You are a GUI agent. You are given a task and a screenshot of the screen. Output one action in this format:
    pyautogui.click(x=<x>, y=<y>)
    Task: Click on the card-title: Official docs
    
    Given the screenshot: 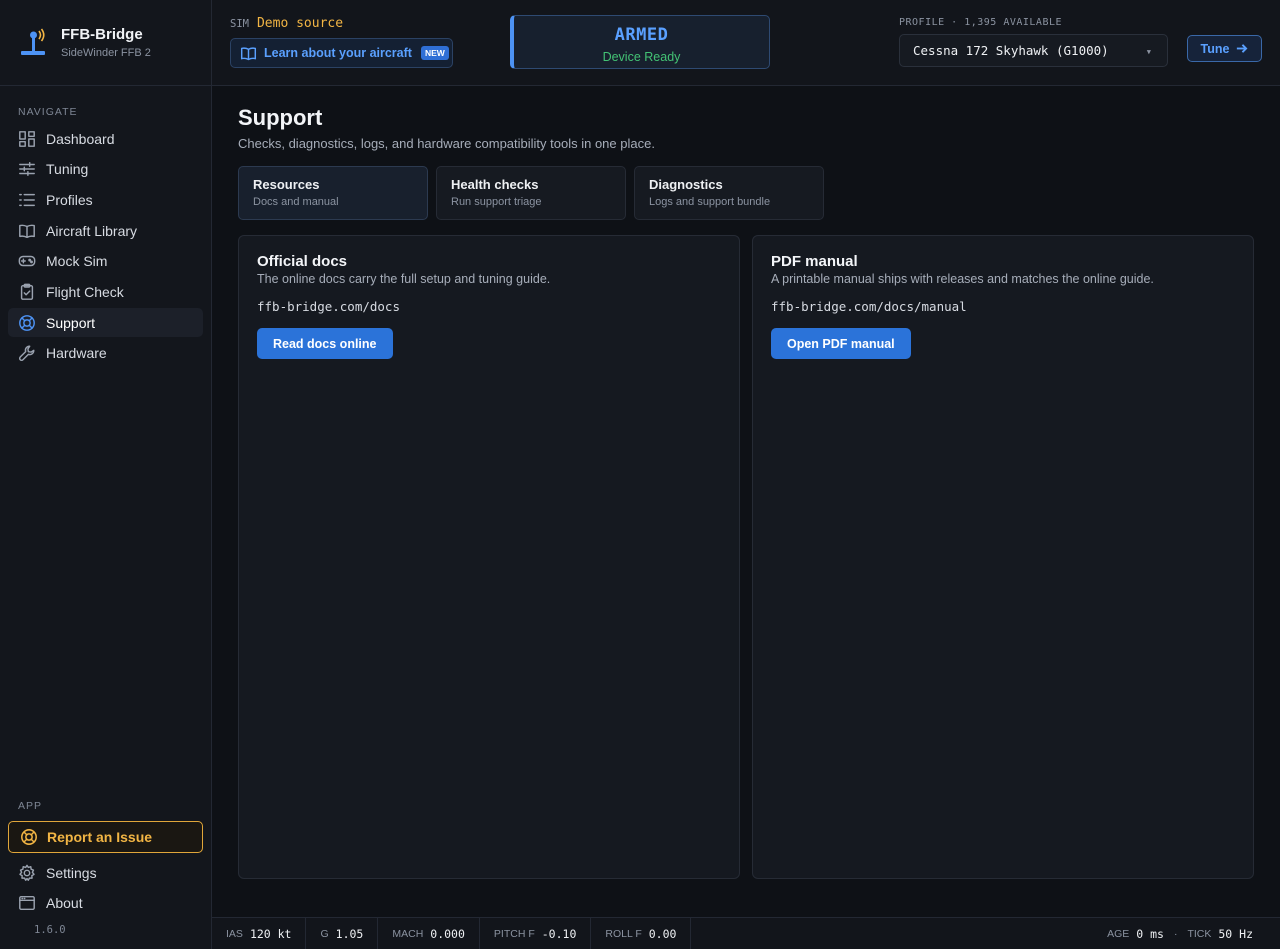 What is the action you would take?
    pyautogui.click(x=302, y=261)
    